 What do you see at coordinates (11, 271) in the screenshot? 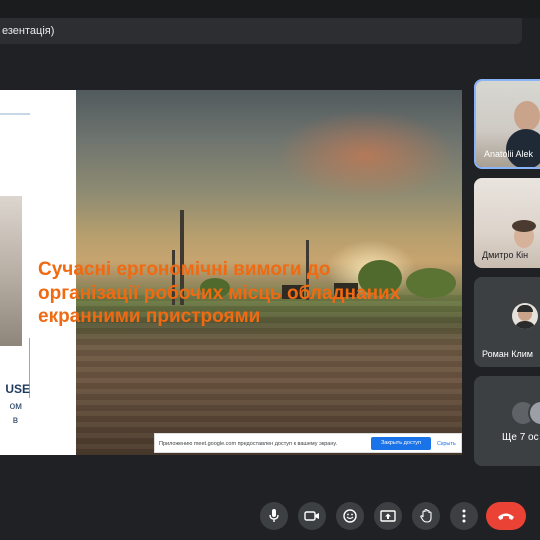
I see `presenter-photo` at bounding box center [11, 271].